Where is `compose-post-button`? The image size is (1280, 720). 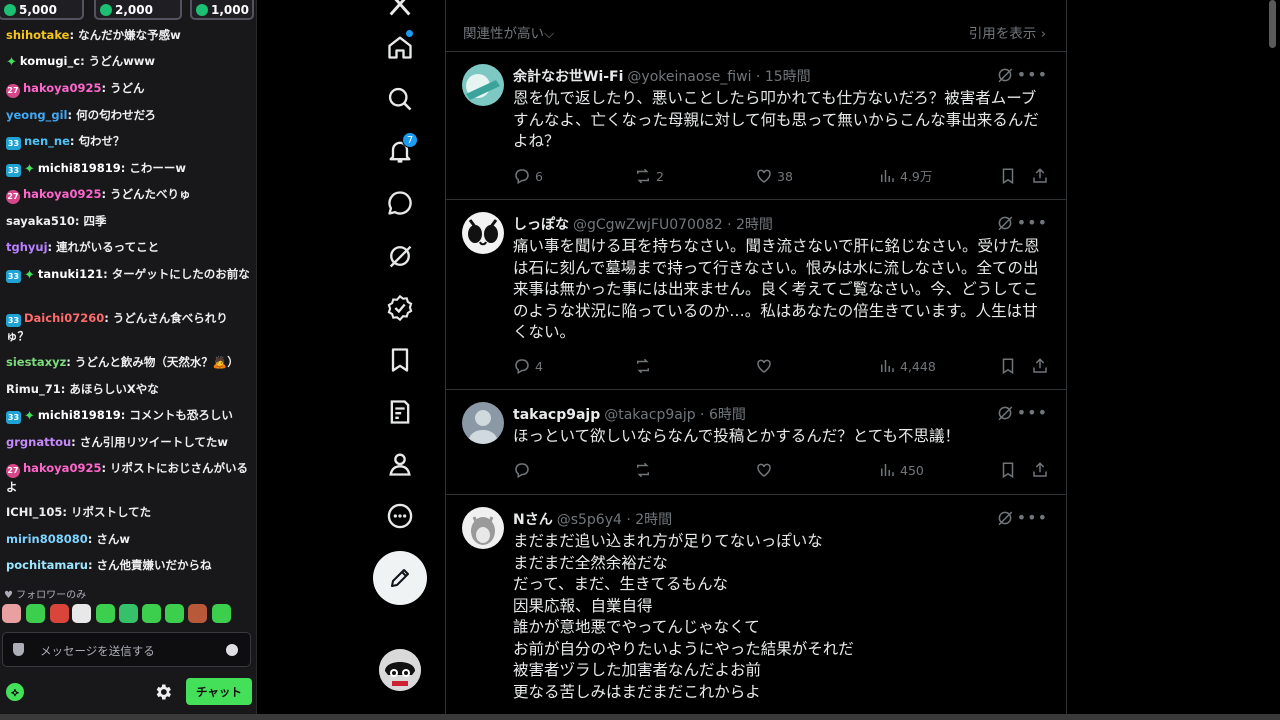 compose-post-button is located at coordinates (400, 578).